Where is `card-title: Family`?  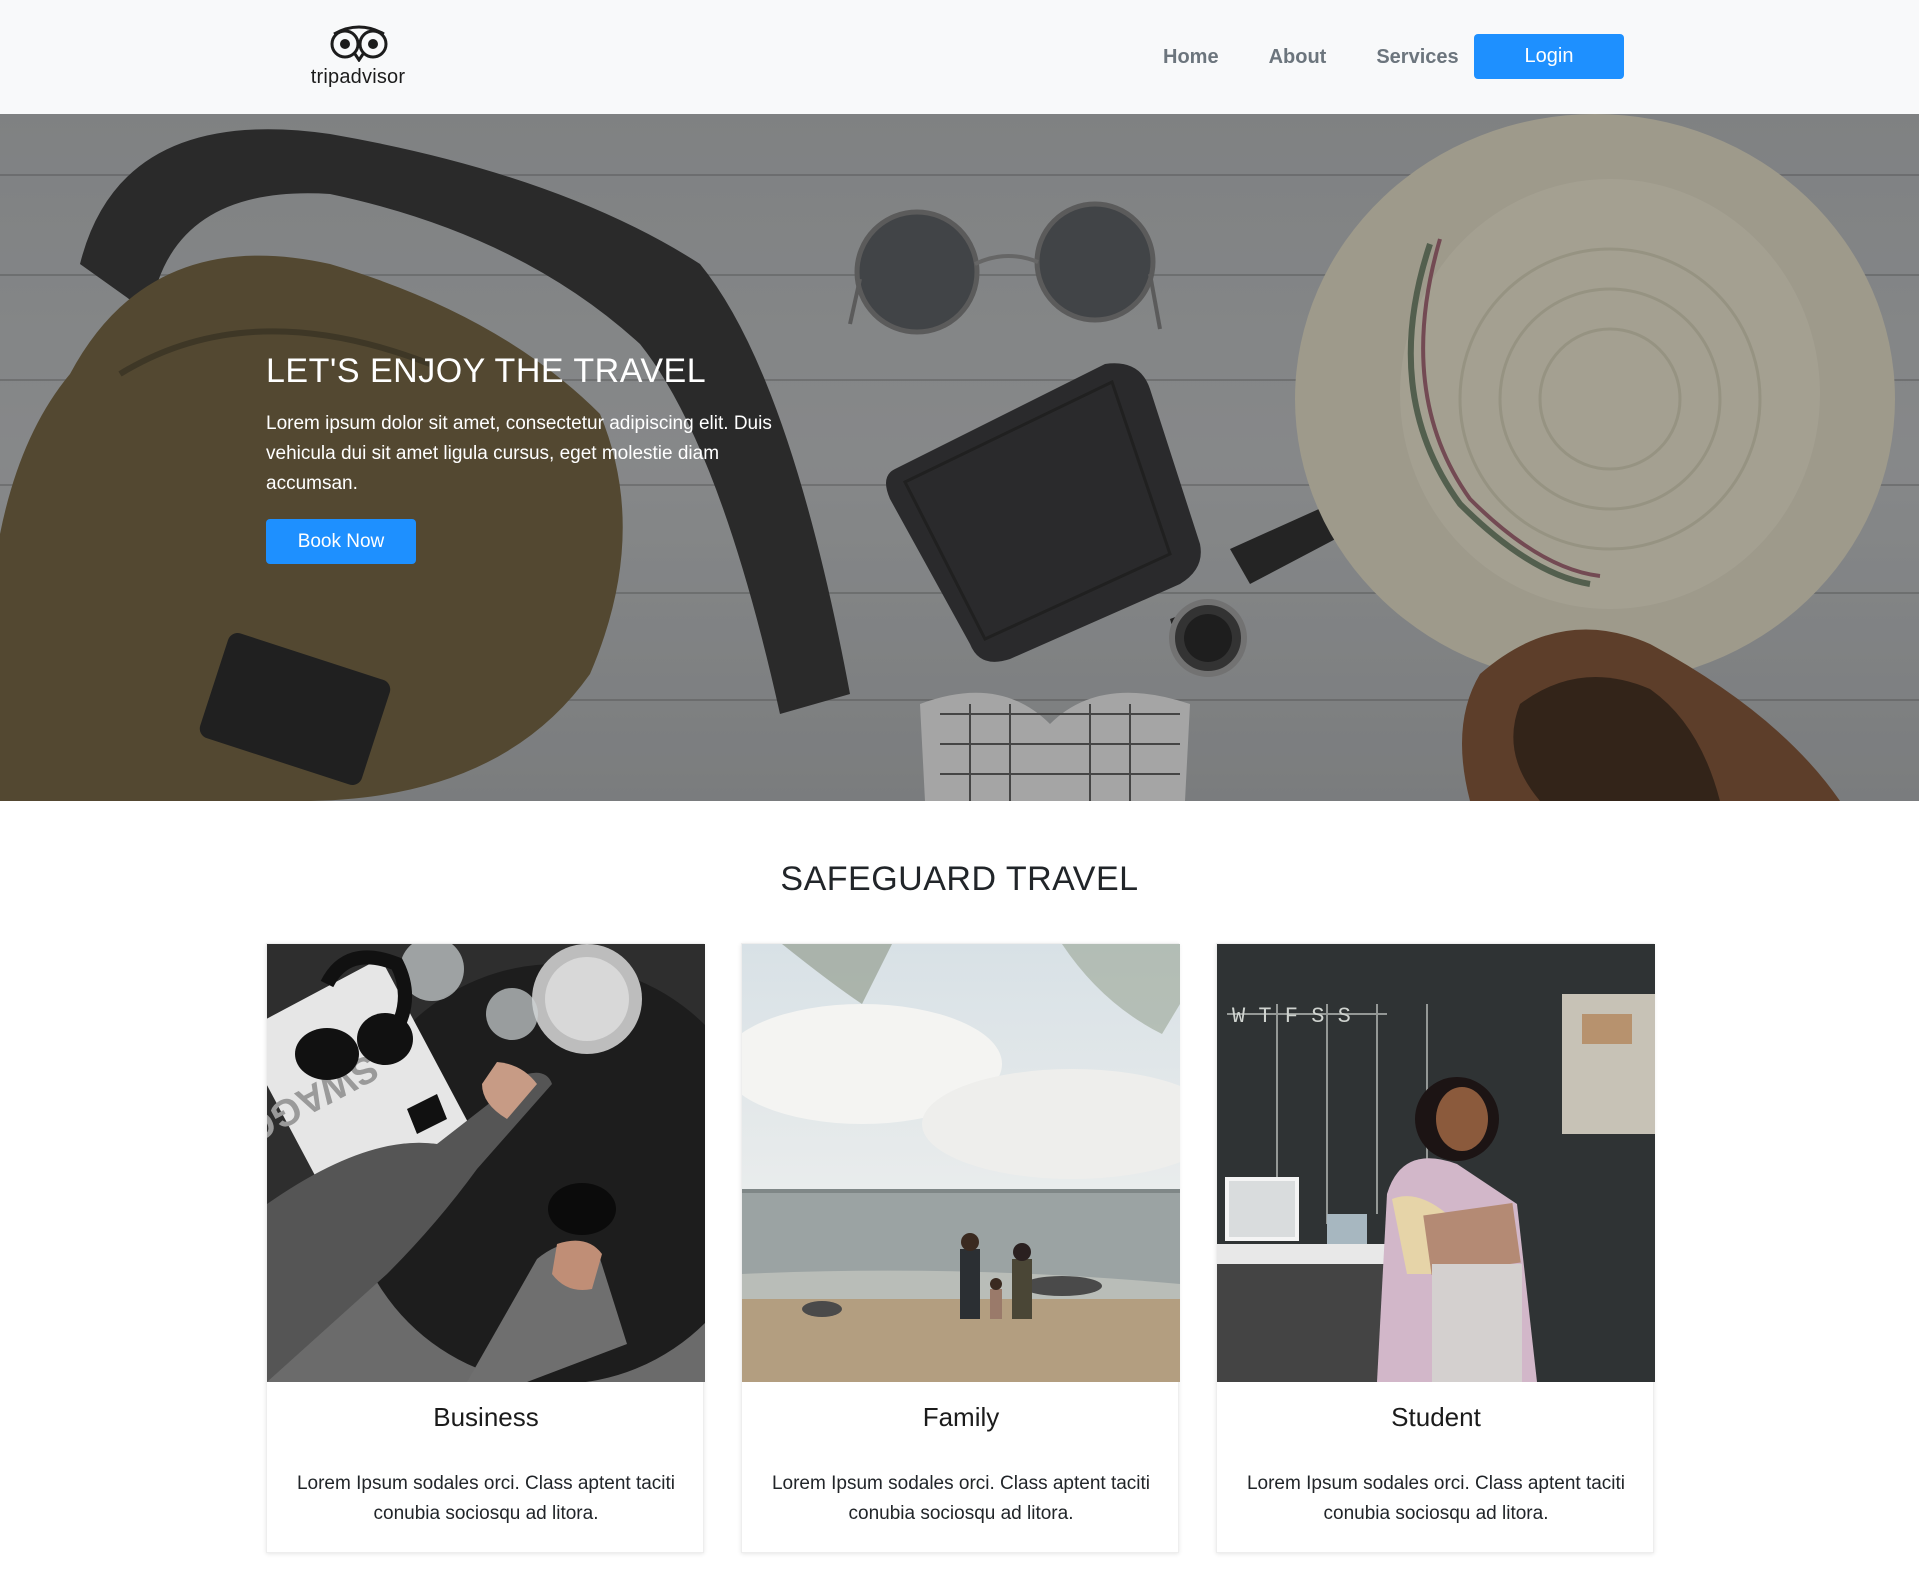
card-title: Family is located at coordinates (961, 1417).